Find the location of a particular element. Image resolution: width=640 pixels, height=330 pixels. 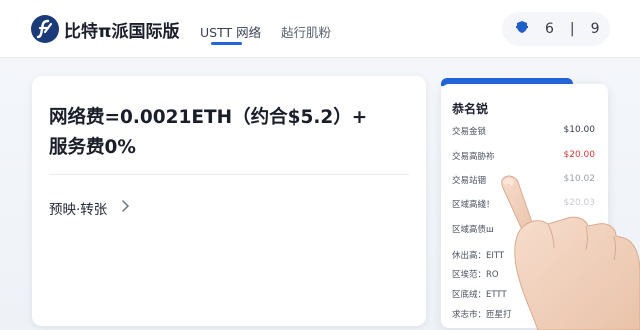

header-action-1: 6 is located at coordinates (549, 29).